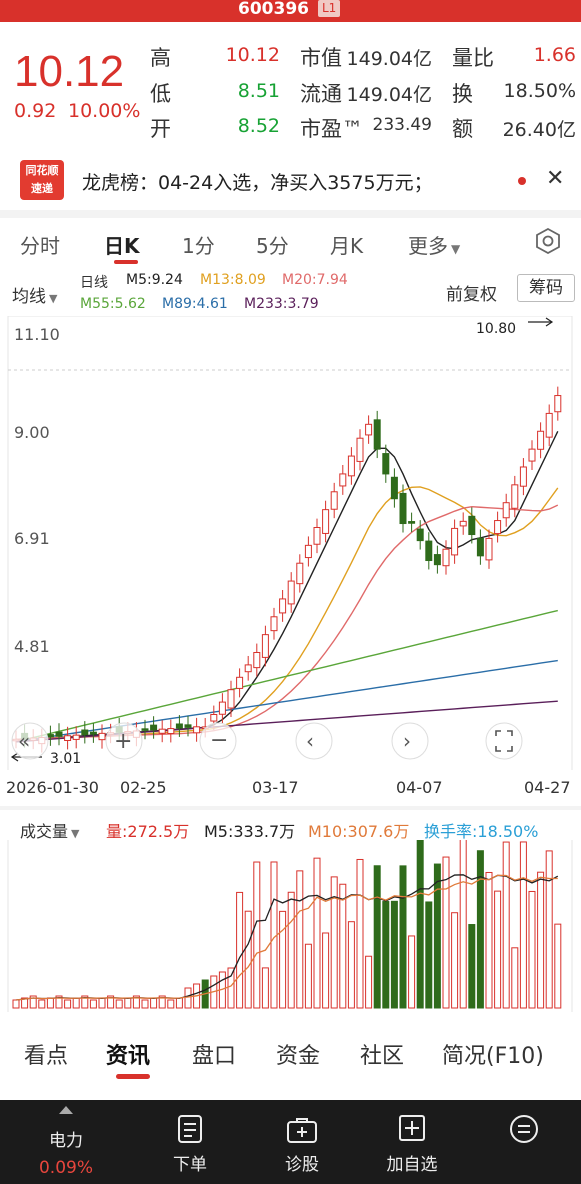  I want to click on volume-ma10-line, so click(286, 937).